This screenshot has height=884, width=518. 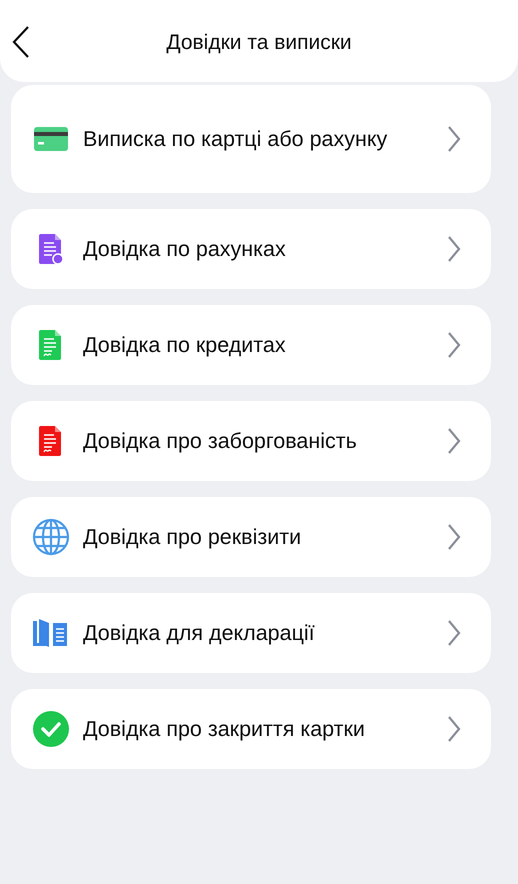 I want to click on menu-item: Довідка по кредитах, so click(x=251, y=345).